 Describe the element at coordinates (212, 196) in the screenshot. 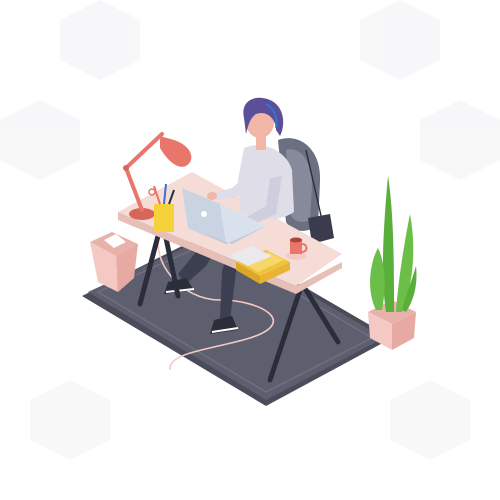

I see `hand-left` at that location.